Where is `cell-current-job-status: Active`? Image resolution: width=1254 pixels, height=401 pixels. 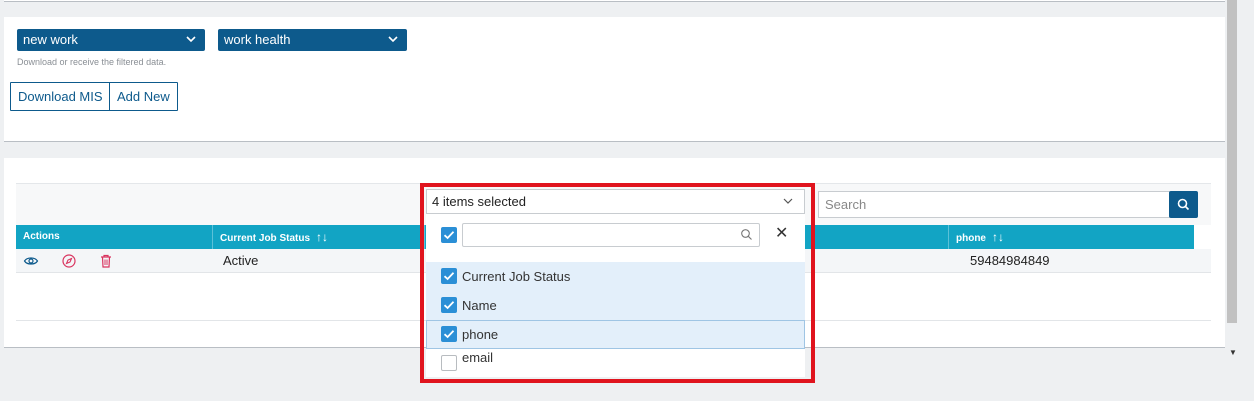 cell-current-job-status: Active is located at coordinates (241, 260).